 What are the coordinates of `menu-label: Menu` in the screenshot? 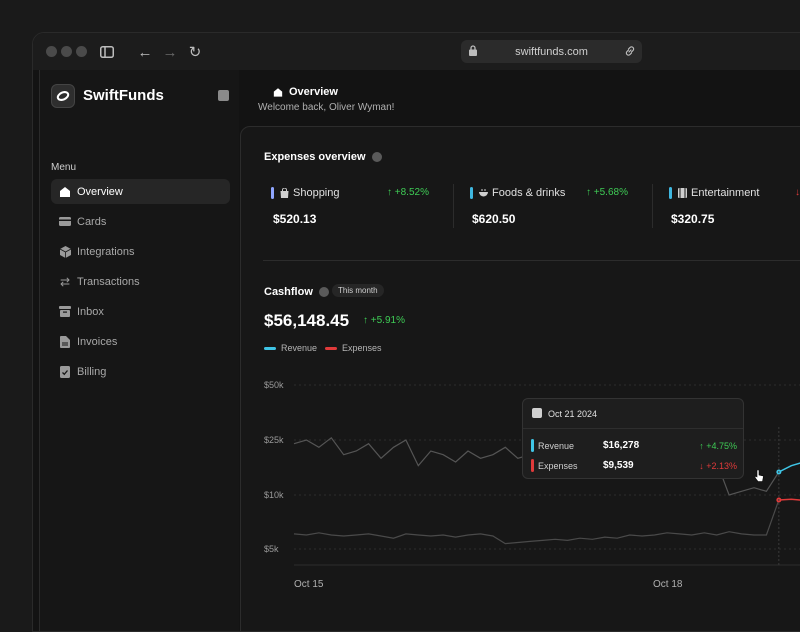 It's located at (64, 167).